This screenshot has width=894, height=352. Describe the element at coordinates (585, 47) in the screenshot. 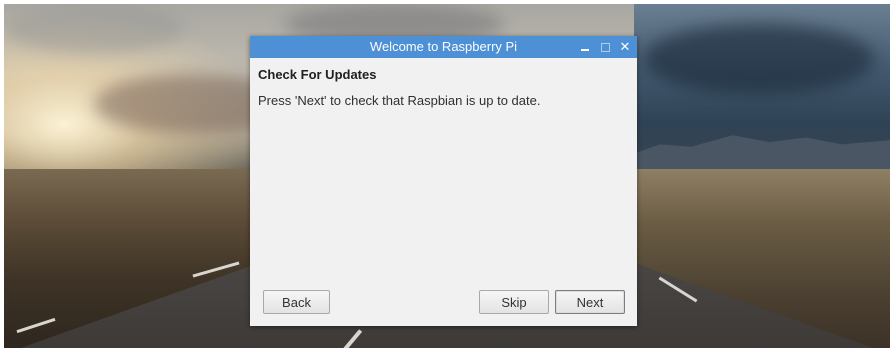

I see `minimize-icon` at that location.